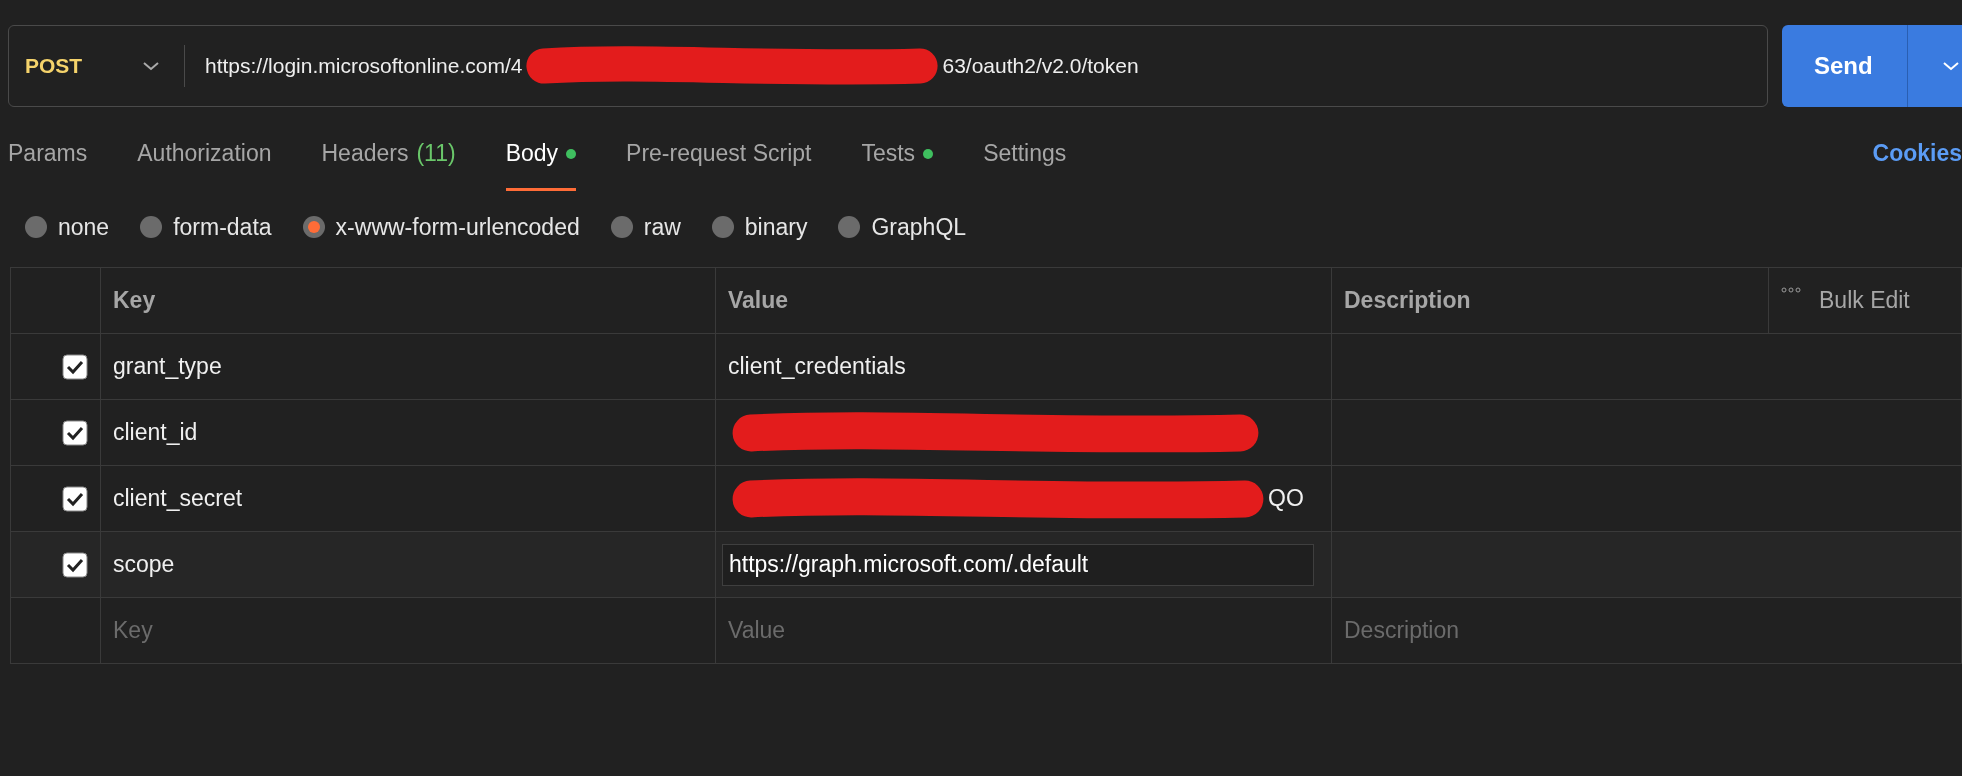 This screenshot has height=776, width=1962. I want to click on url-text: 63/oauth2/v2.0/token, so click(1040, 66).